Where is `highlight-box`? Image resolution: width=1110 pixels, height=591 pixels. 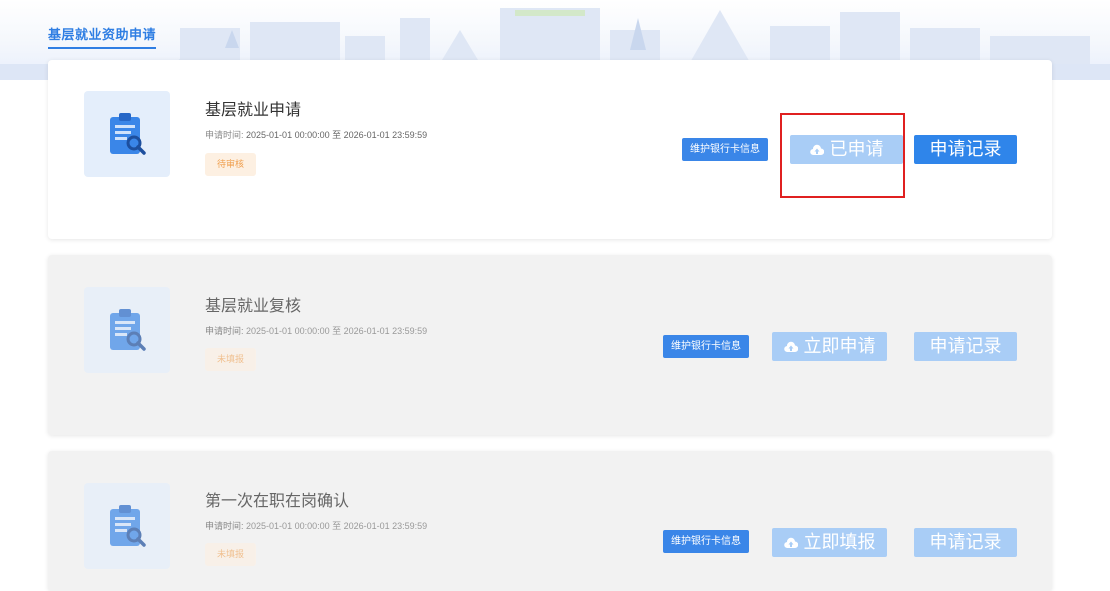 highlight-box is located at coordinates (842, 155).